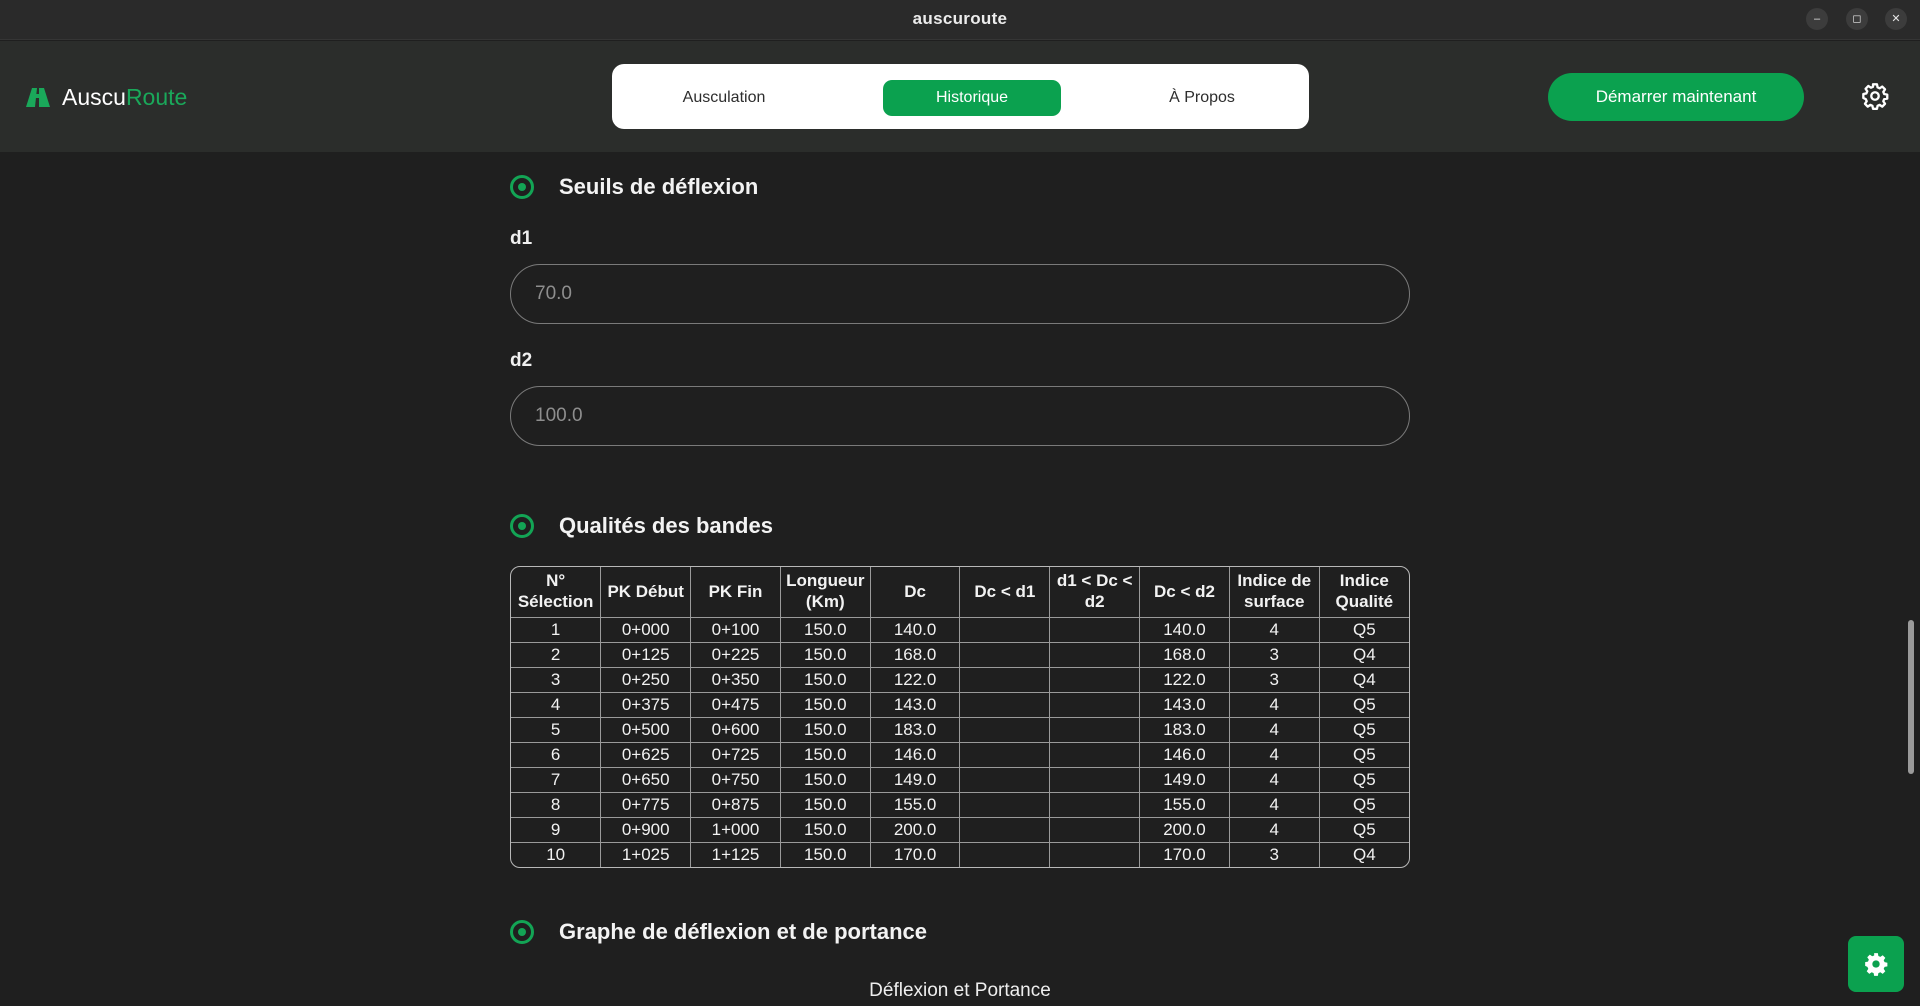  I want to click on section-quality: Qualités des bandes, so click(641, 526).